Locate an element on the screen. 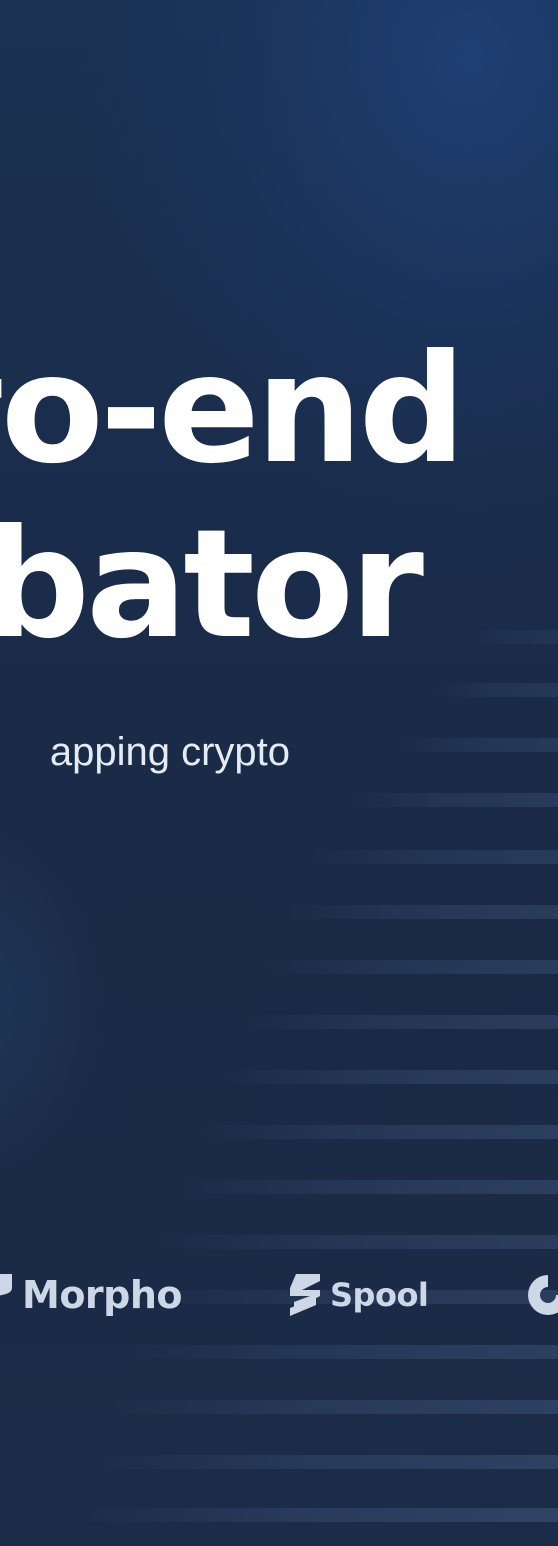 Image resolution: width=558 pixels, height=1546 pixels. partner-name: Spool is located at coordinates (379, 1295).